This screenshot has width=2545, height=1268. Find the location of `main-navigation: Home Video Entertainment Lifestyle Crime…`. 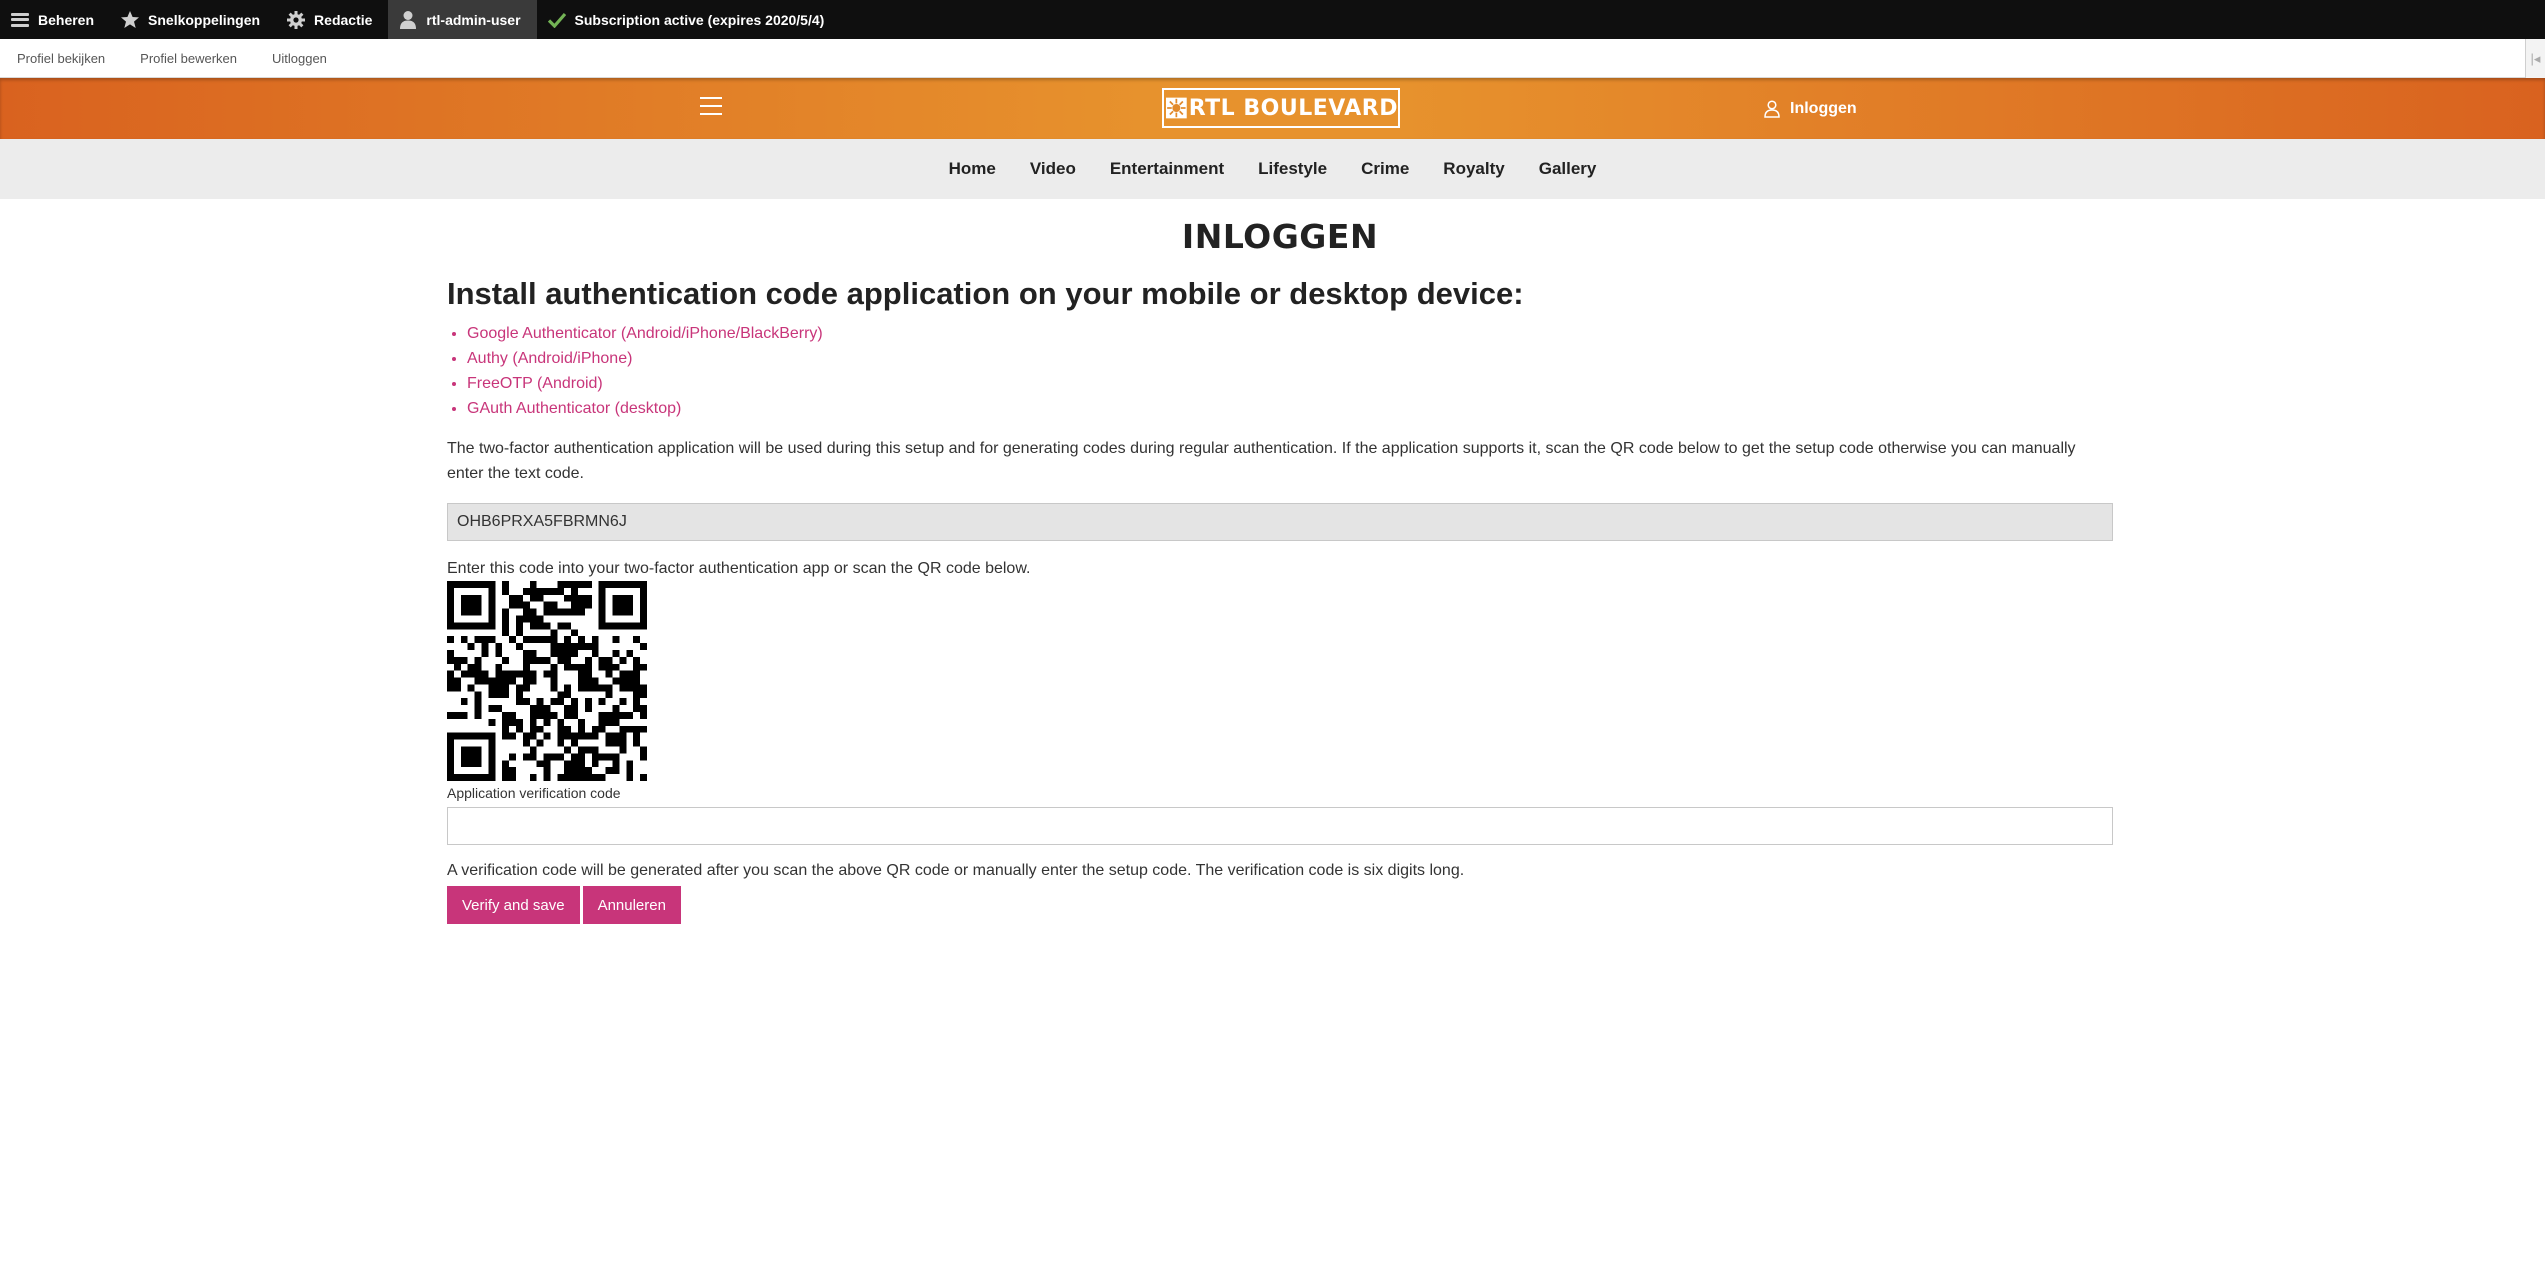

main-navigation: Home Video Entertainment Lifestyle Crime… is located at coordinates (1272, 169).